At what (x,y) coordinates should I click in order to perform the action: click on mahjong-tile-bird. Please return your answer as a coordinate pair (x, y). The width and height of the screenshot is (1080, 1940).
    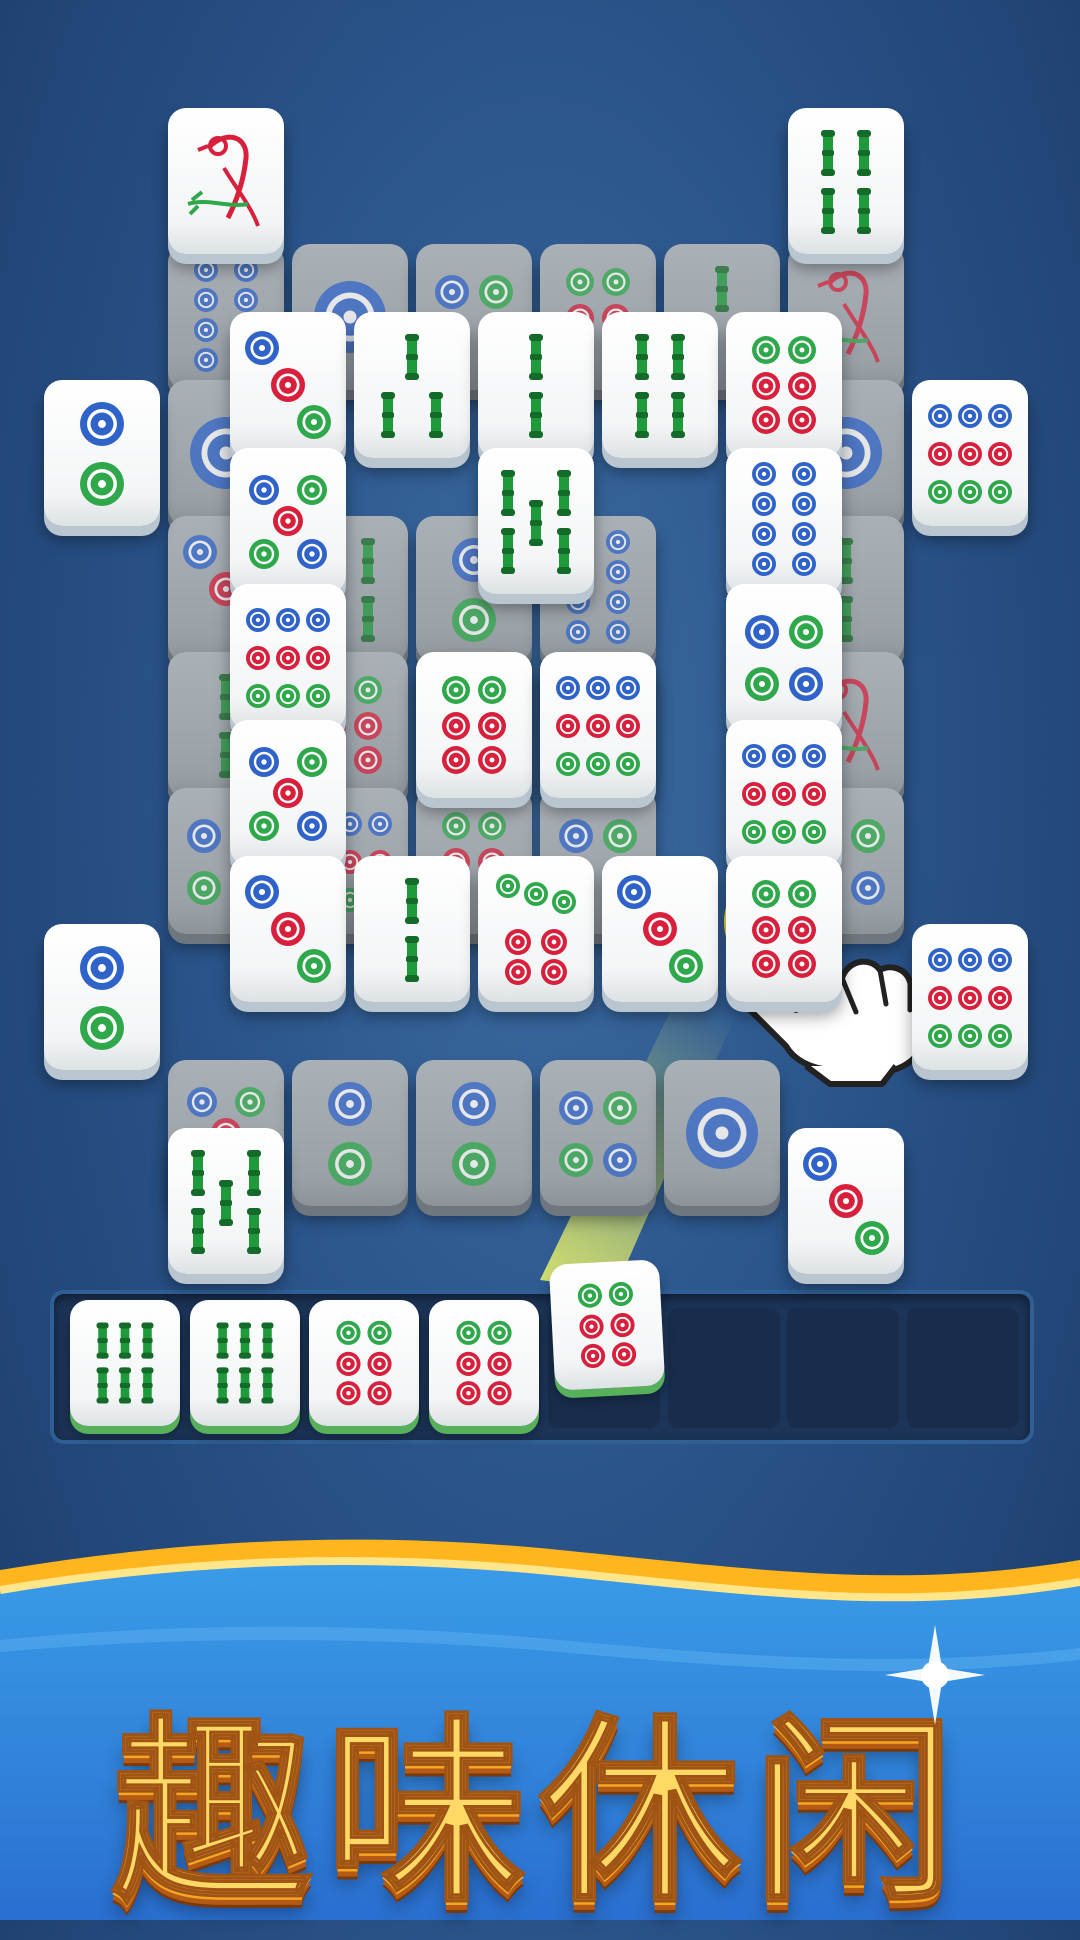
    Looking at the image, I should click on (226, 181).